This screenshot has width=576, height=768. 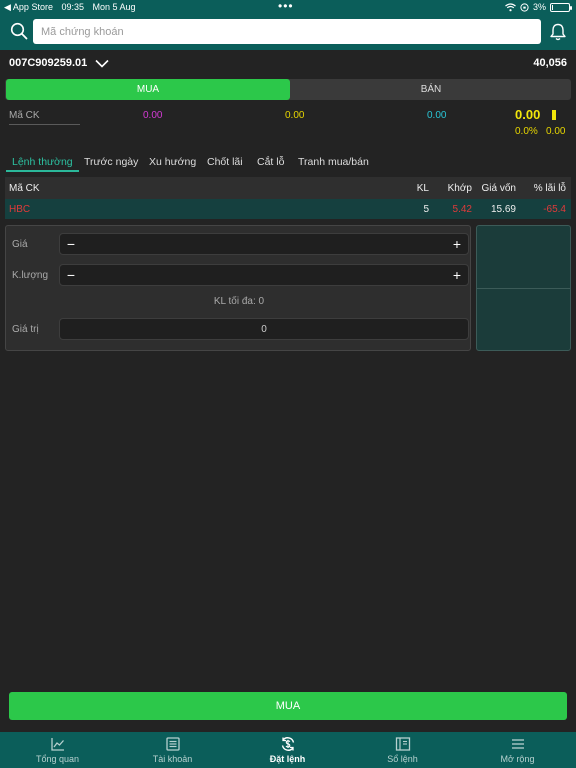 I want to click on account-balance: 40,056, so click(x=550, y=63).